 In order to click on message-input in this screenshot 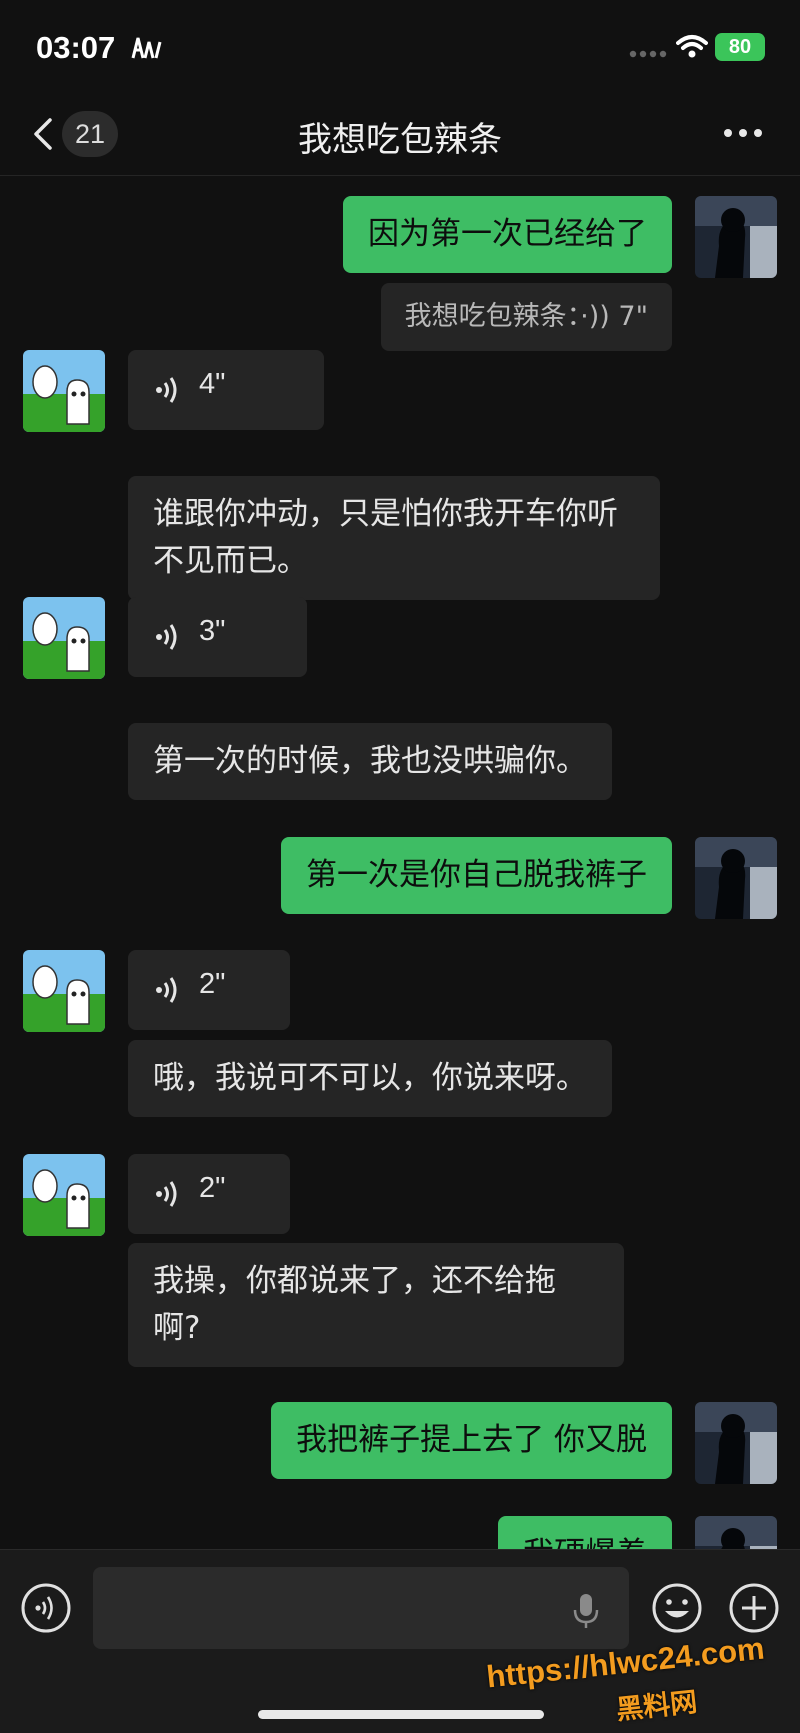, I will do `click(361, 1608)`.